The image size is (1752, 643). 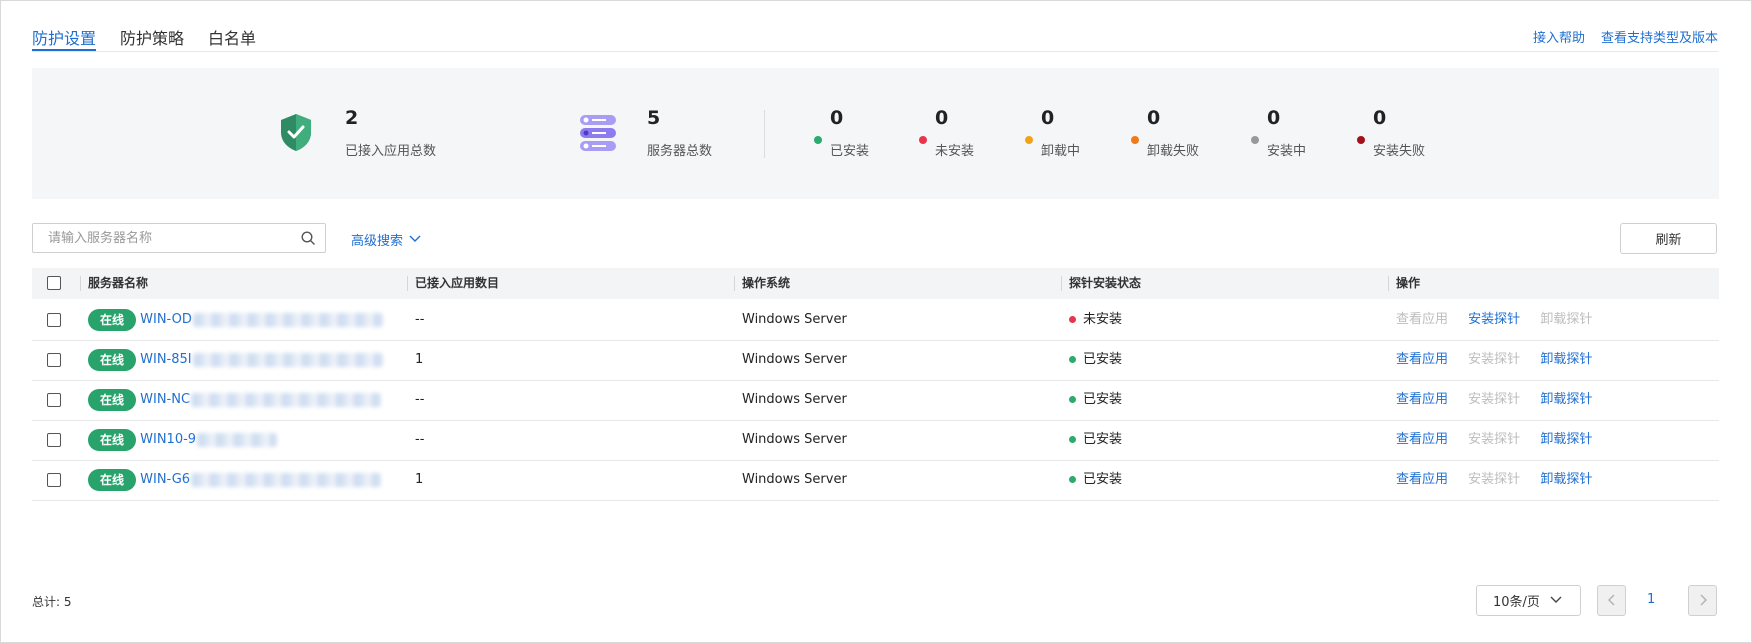 I want to click on app-count-cell: 1, so click(x=419, y=359).